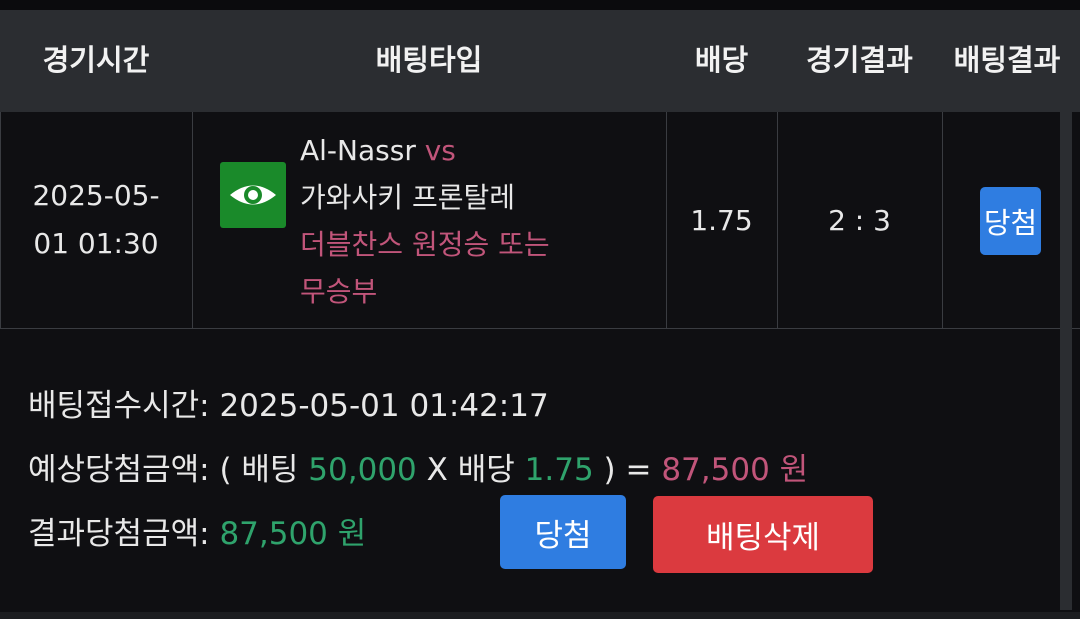 The image size is (1080, 619). I want to click on received-time-label: 배팅접수시간:, so click(119, 406).